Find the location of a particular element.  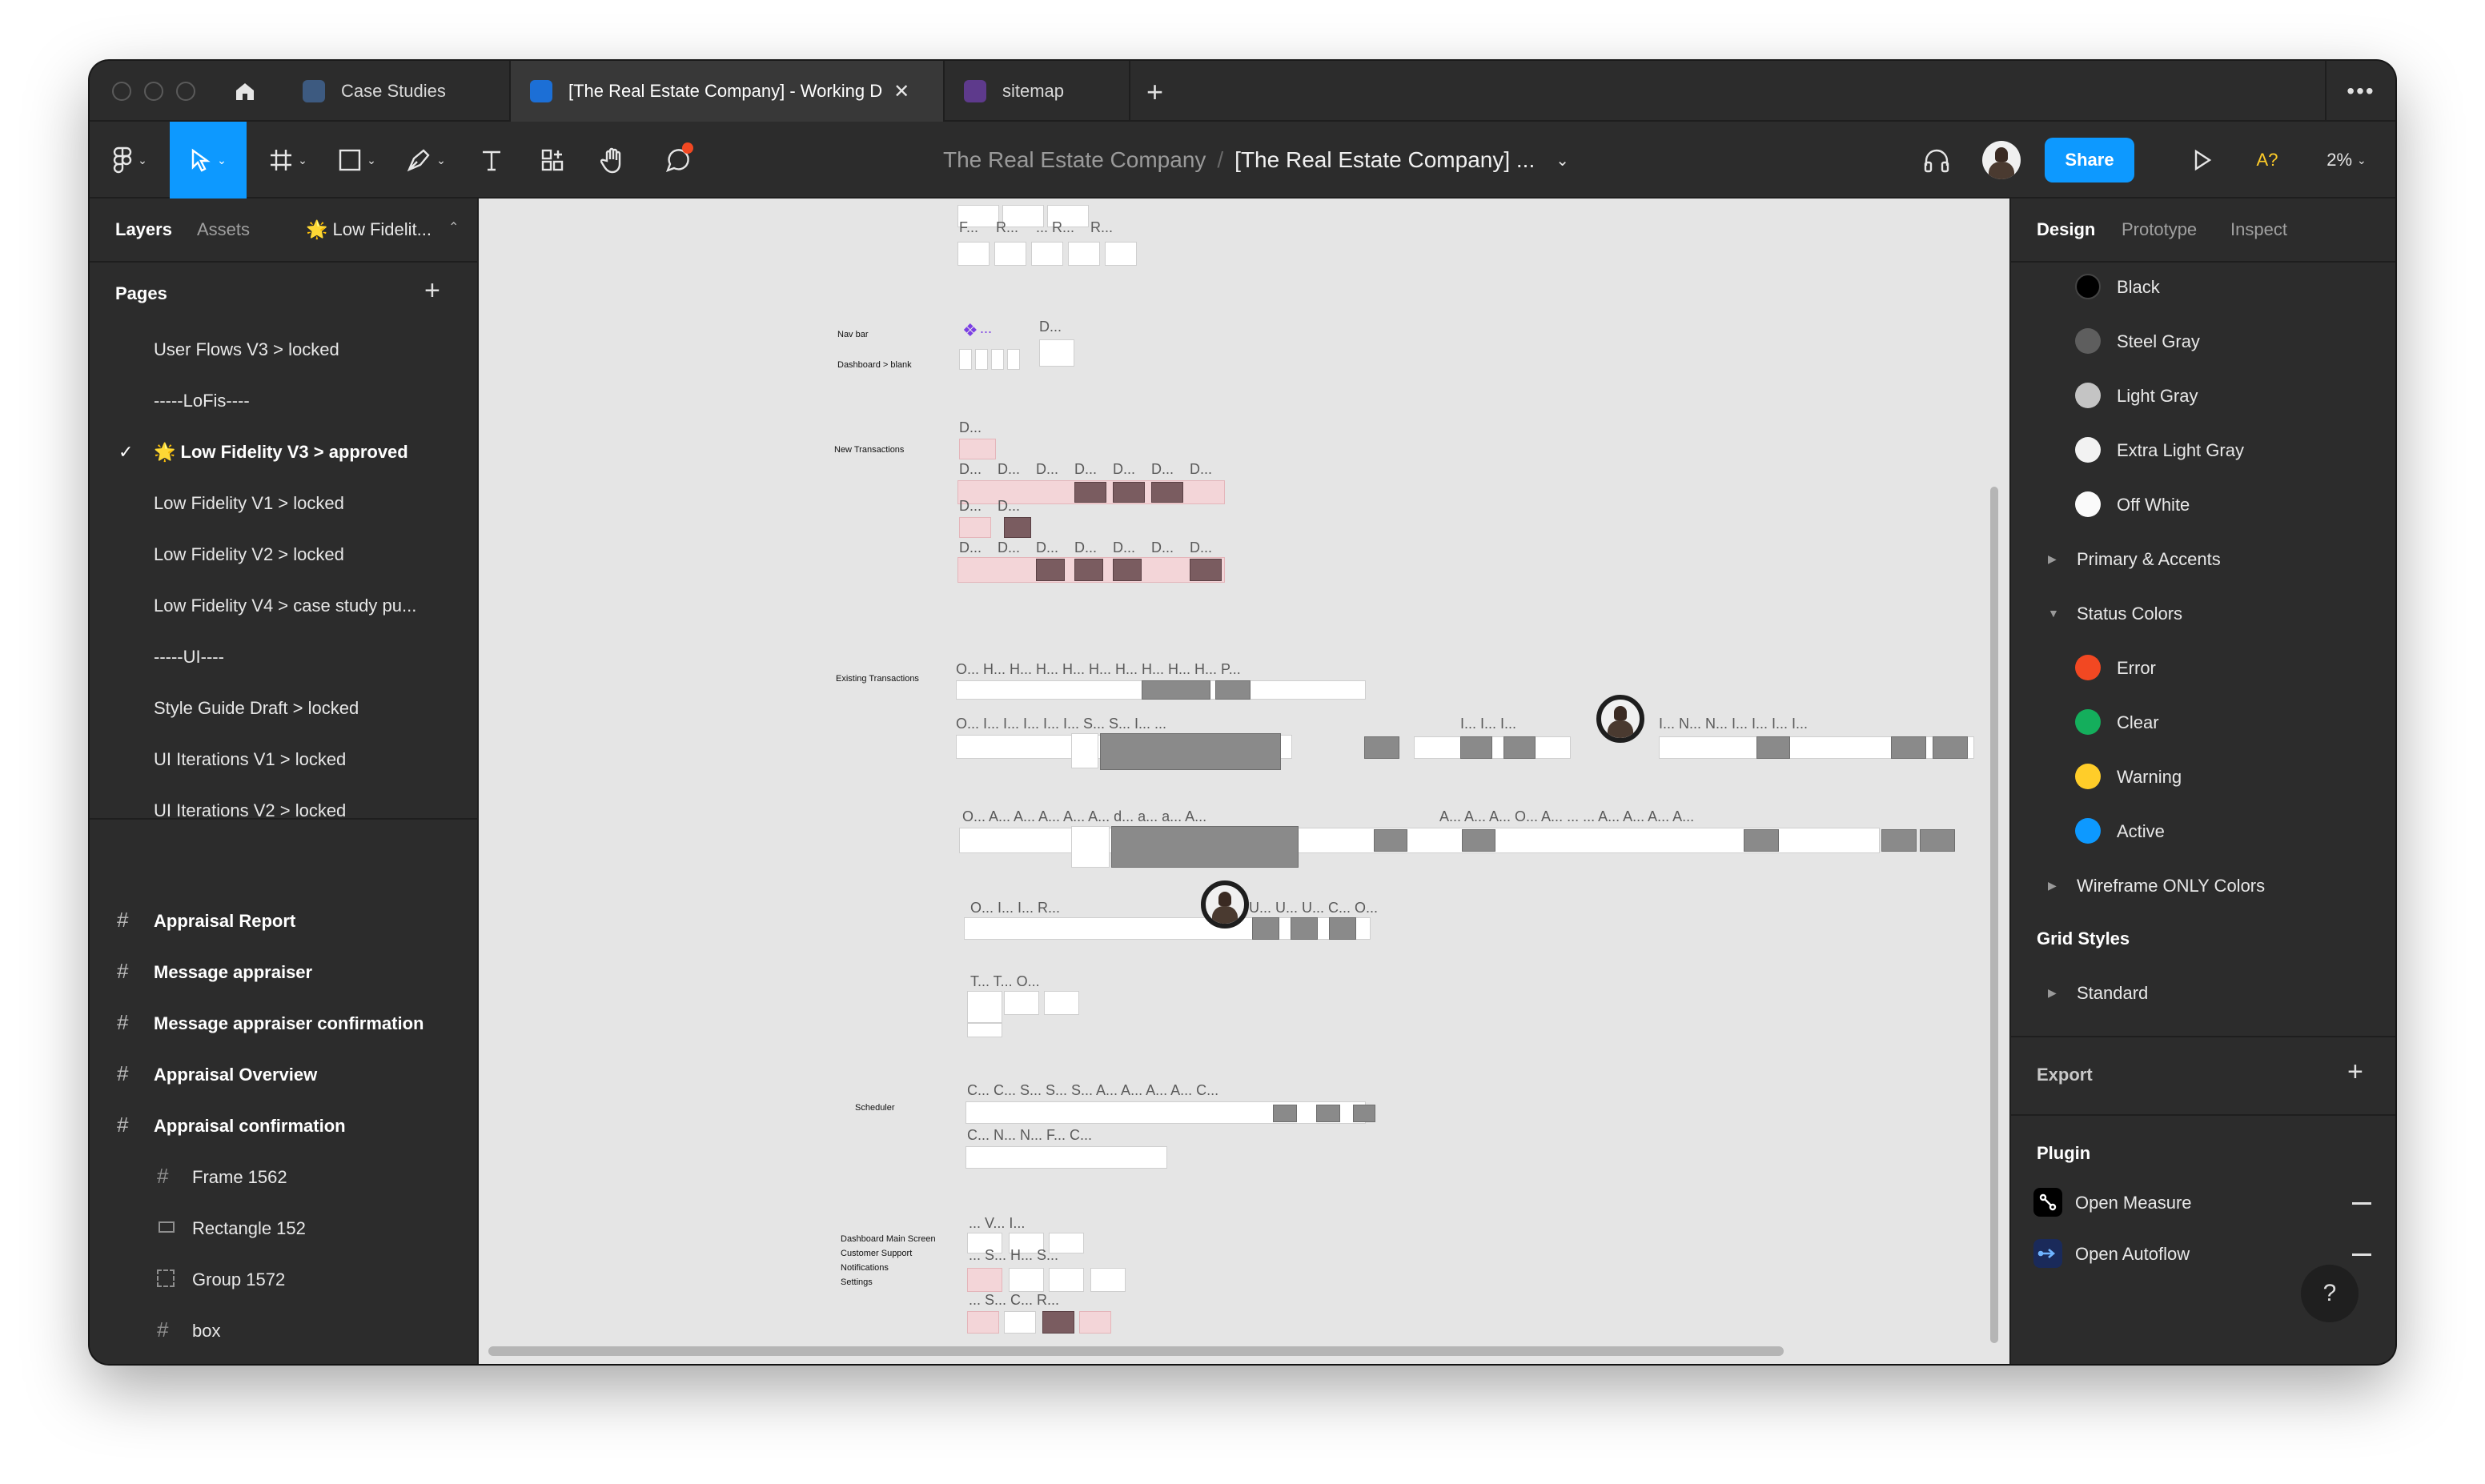

page-item: -----UI---- is located at coordinates (189, 657).